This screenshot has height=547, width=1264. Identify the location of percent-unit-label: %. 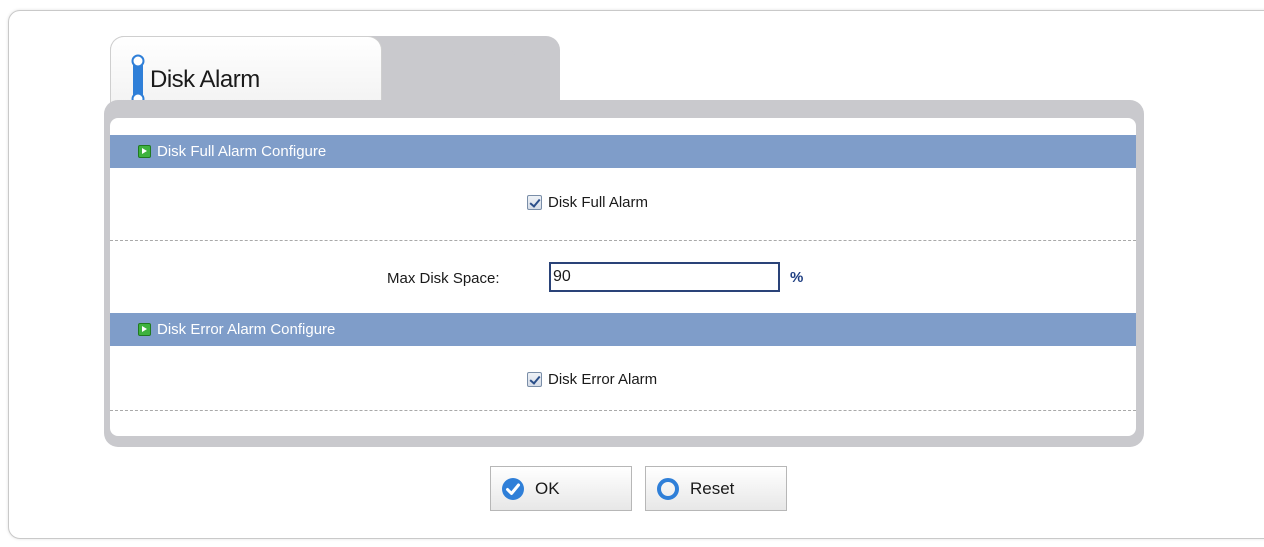
(797, 277).